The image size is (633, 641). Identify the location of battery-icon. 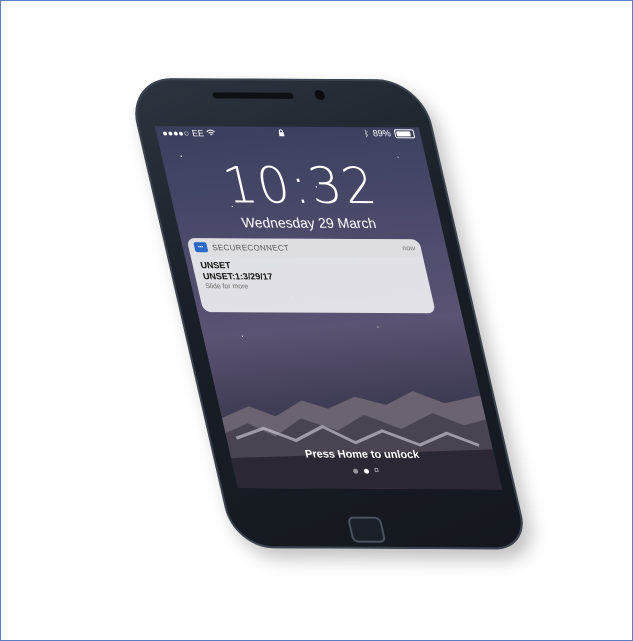
(404, 133).